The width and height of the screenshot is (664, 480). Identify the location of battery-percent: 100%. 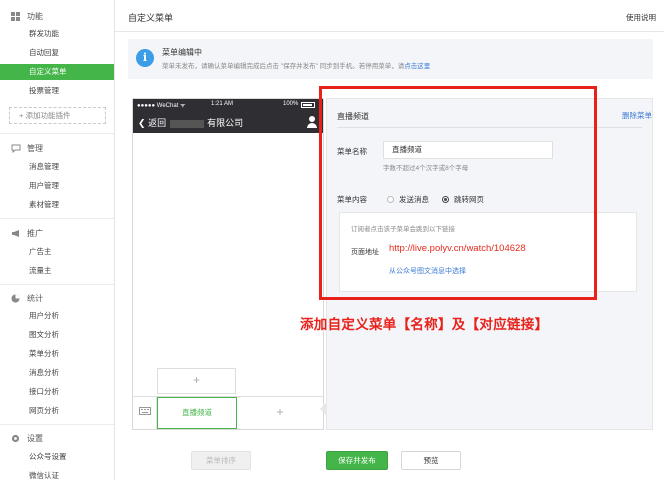
(291, 104).